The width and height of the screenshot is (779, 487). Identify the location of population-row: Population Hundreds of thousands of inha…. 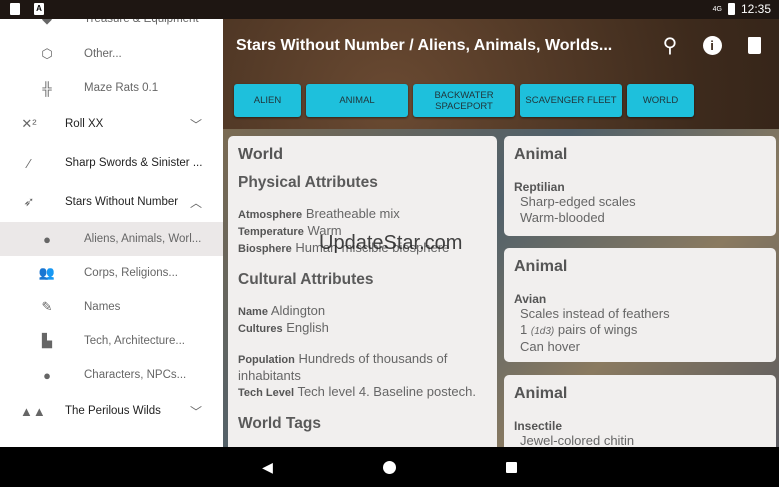
(362, 367).